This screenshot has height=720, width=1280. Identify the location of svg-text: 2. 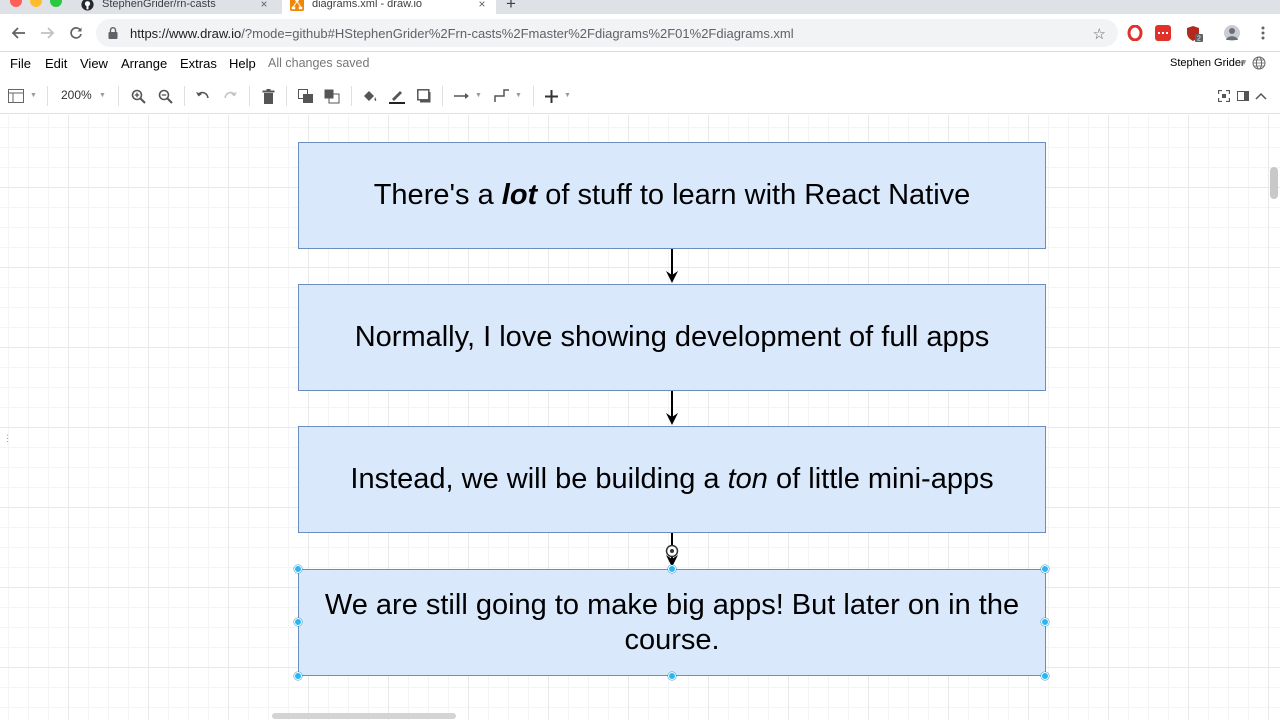
(1199, 39).